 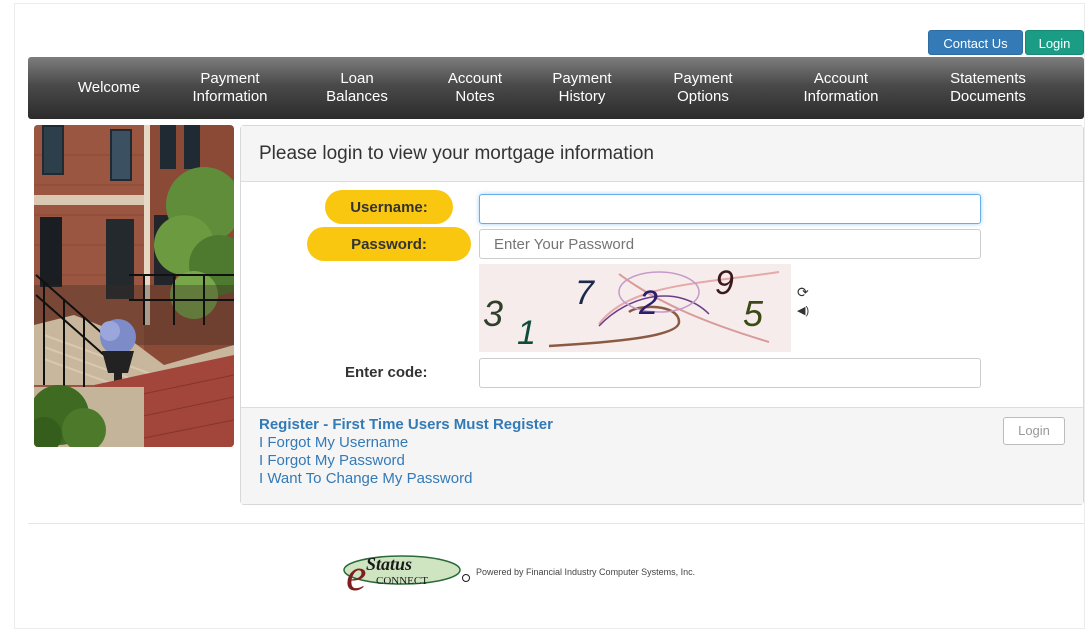 I want to click on header-login-button: Login, so click(x=1054, y=42).